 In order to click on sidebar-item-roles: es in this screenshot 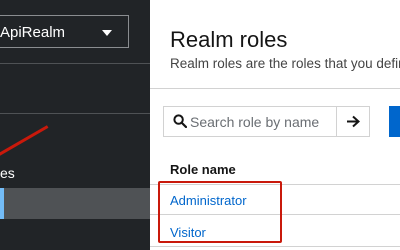, I will do `click(7, 173)`.